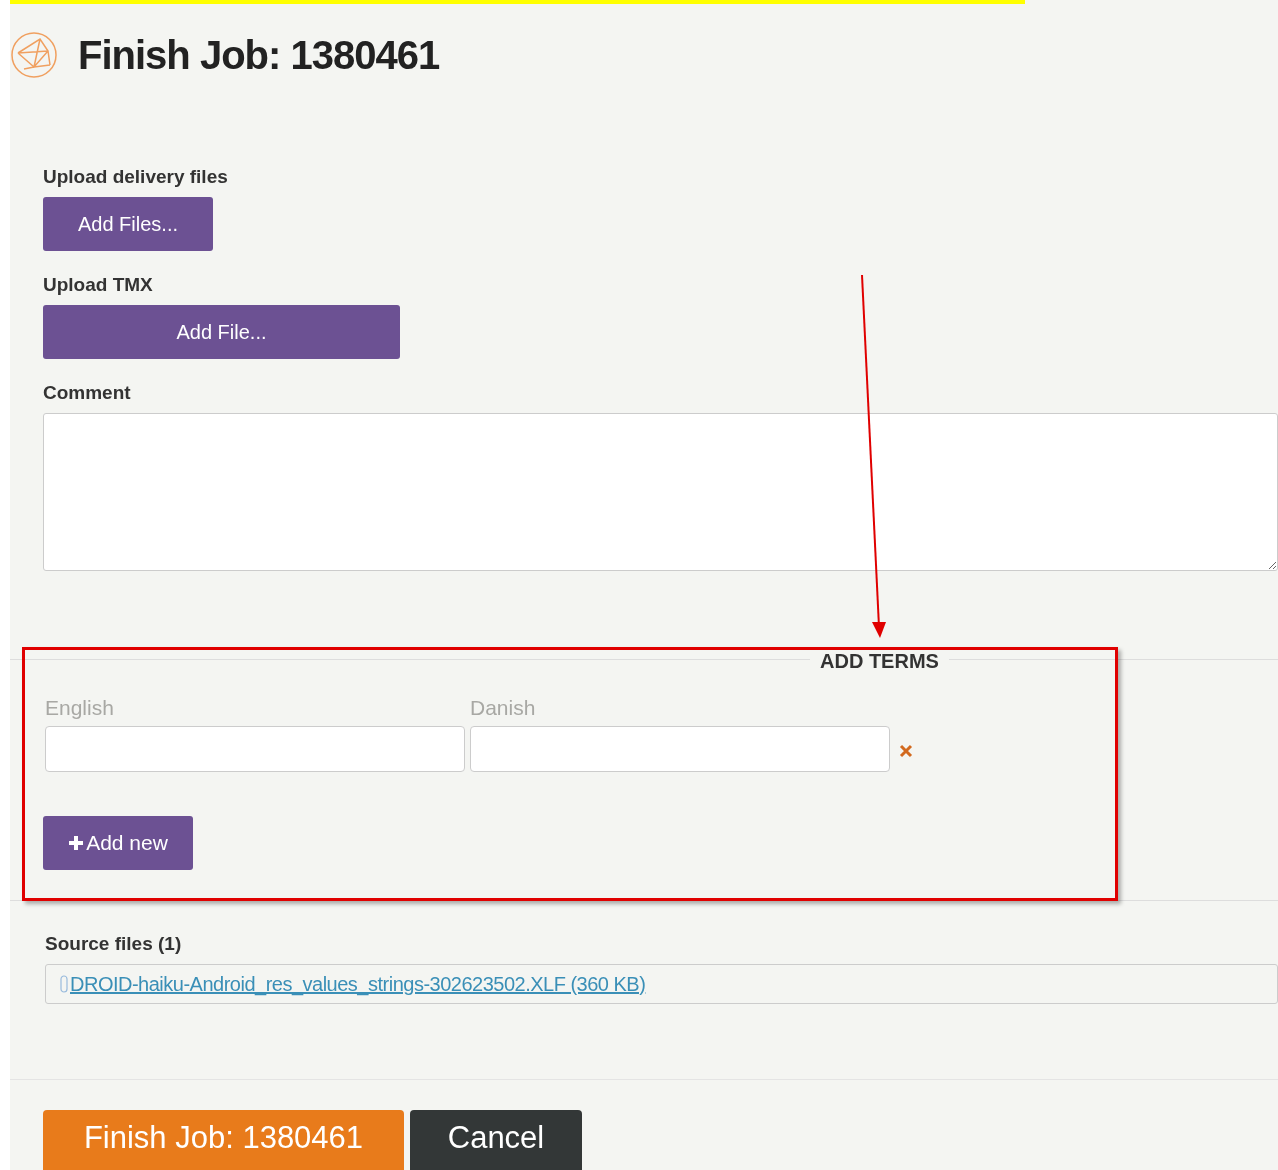 This screenshot has width=1278, height=1170. What do you see at coordinates (80, 708) in the screenshot?
I see `column-label: English` at bounding box center [80, 708].